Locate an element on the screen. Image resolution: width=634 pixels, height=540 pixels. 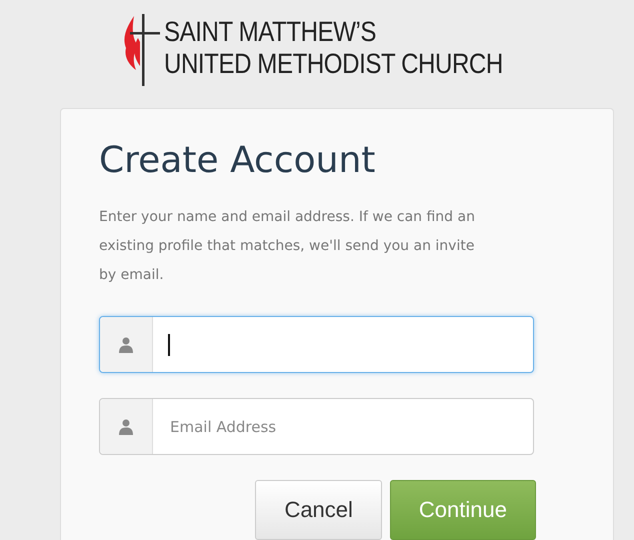
logo-text: SAINT MATTHEW’S is located at coordinates (271, 32).